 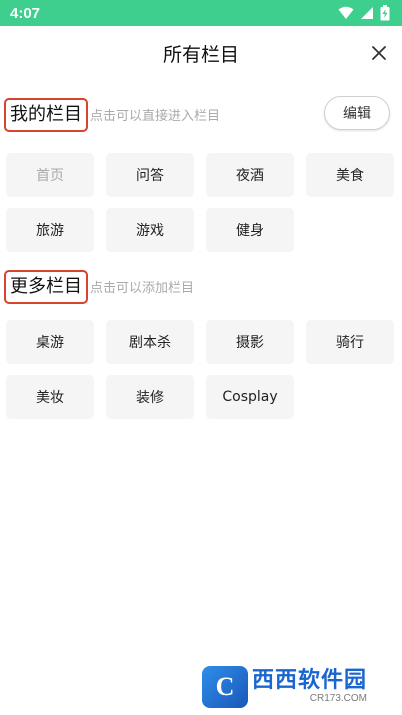 What do you see at coordinates (338, 698) in the screenshot?
I see `watermark-sub: CR173.COM` at bounding box center [338, 698].